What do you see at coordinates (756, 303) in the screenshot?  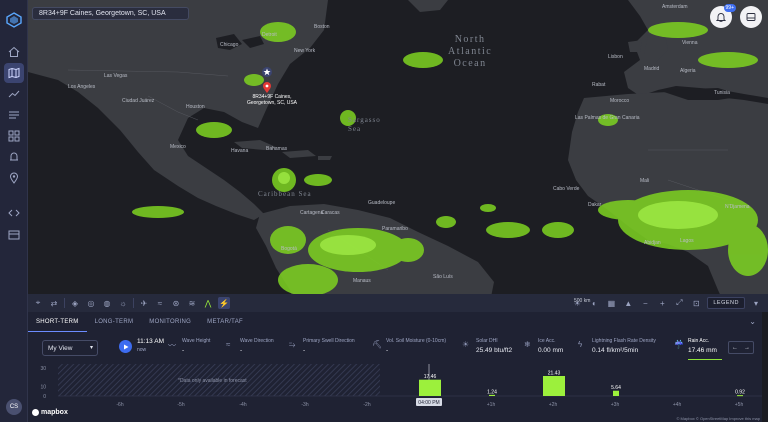 I see `legend-chevron-icon: ▾` at bounding box center [756, 303].